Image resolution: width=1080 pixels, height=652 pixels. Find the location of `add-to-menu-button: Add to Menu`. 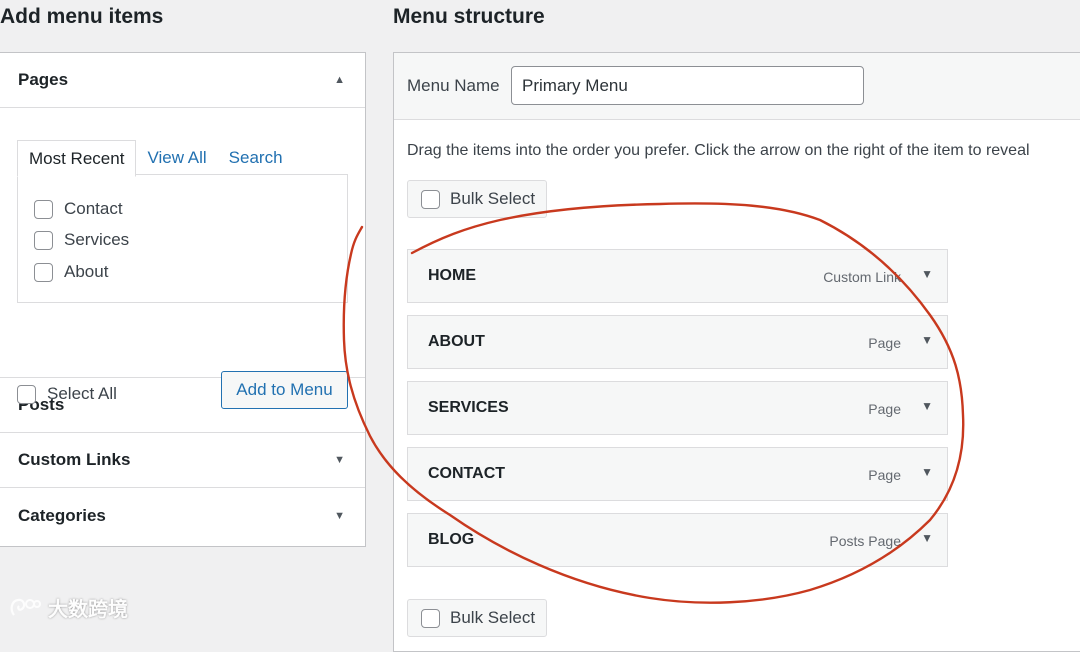

add-to-menu-button: Add to Menu is located at coordinates (284, 390).